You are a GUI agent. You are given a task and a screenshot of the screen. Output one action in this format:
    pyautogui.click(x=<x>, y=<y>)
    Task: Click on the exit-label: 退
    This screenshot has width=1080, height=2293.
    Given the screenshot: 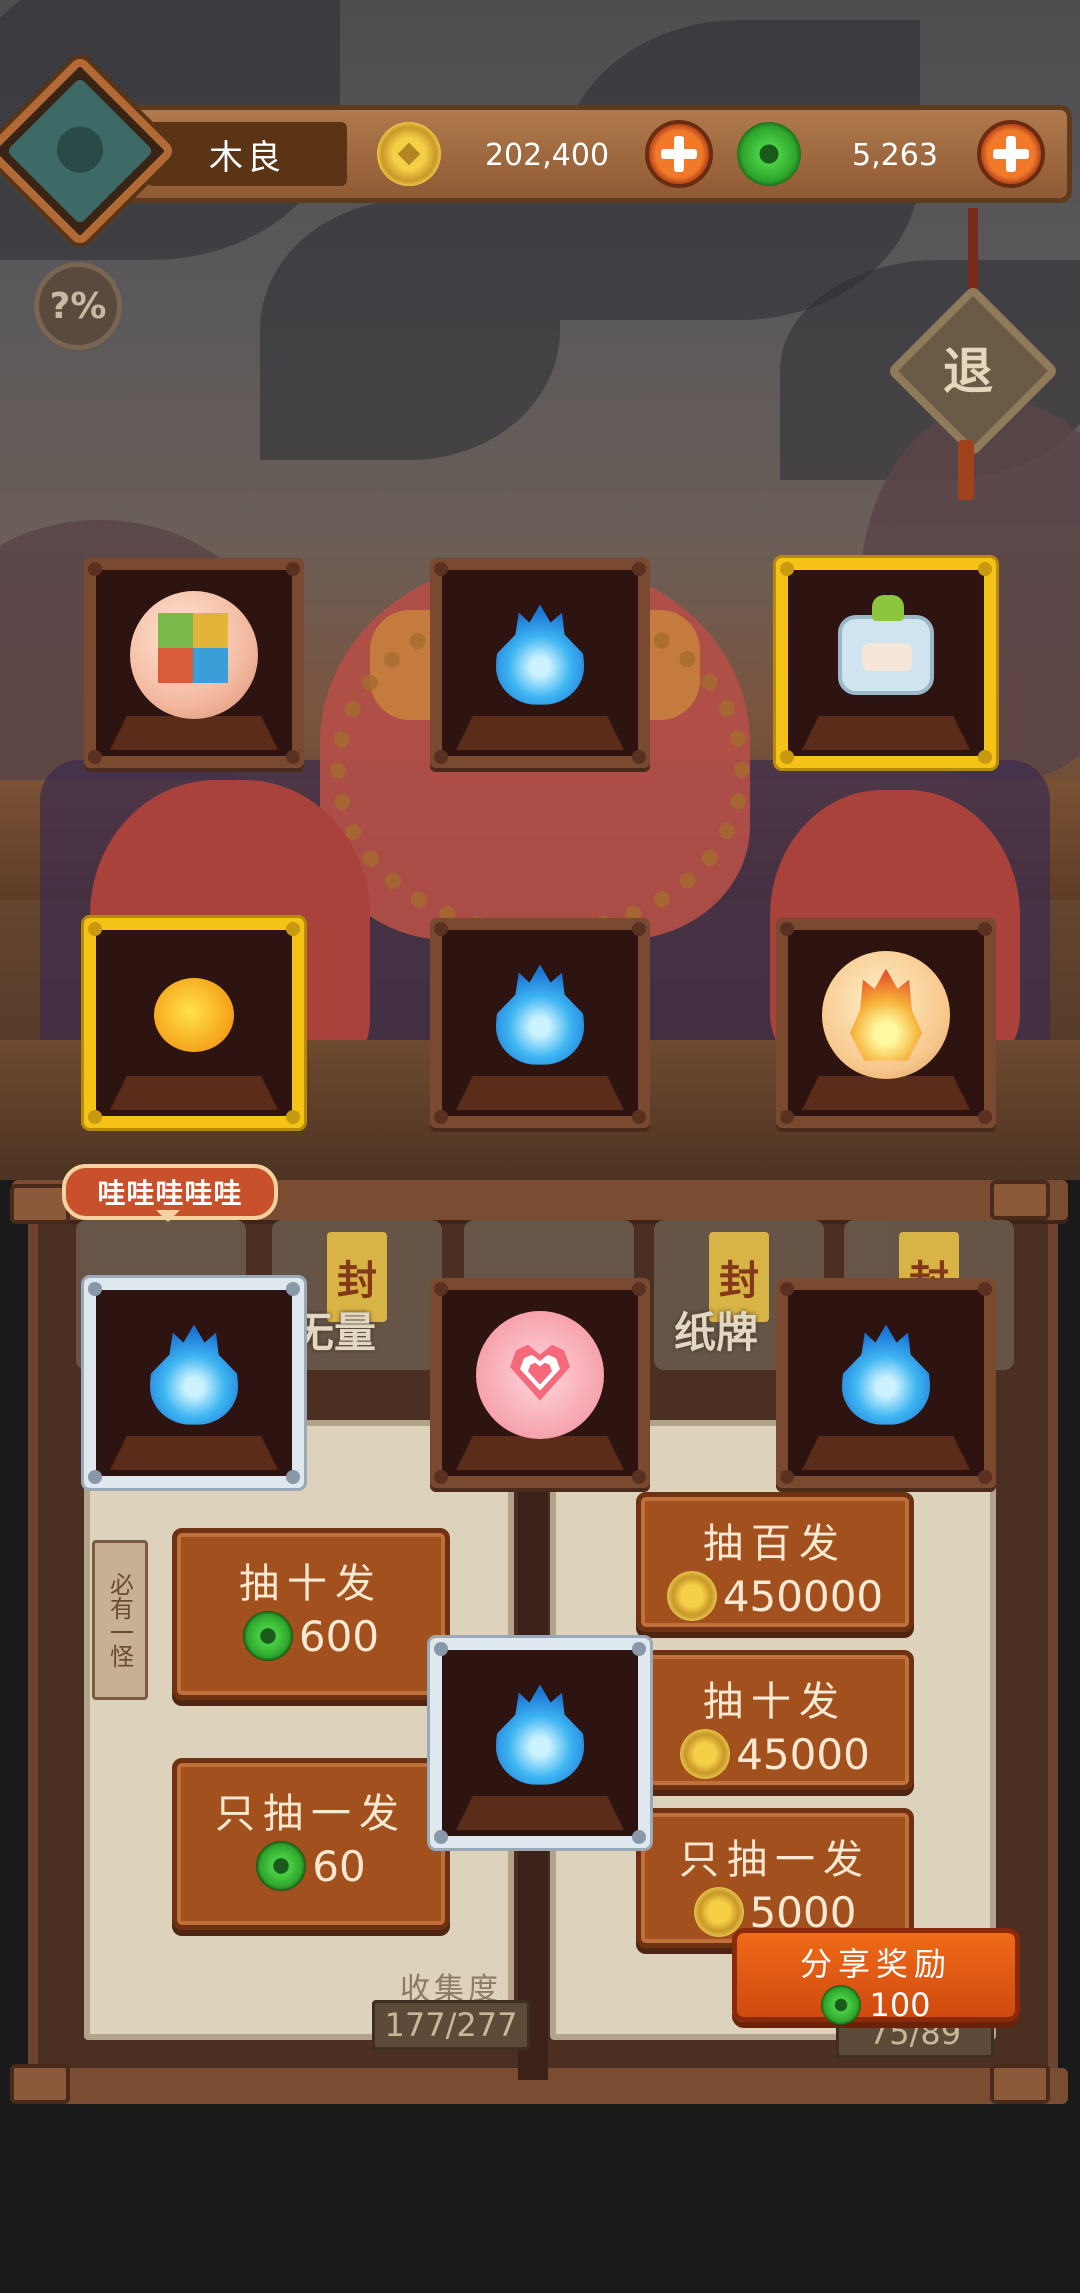 What is the action you would take?
    pyautogui.click(x=968, y=371)
    